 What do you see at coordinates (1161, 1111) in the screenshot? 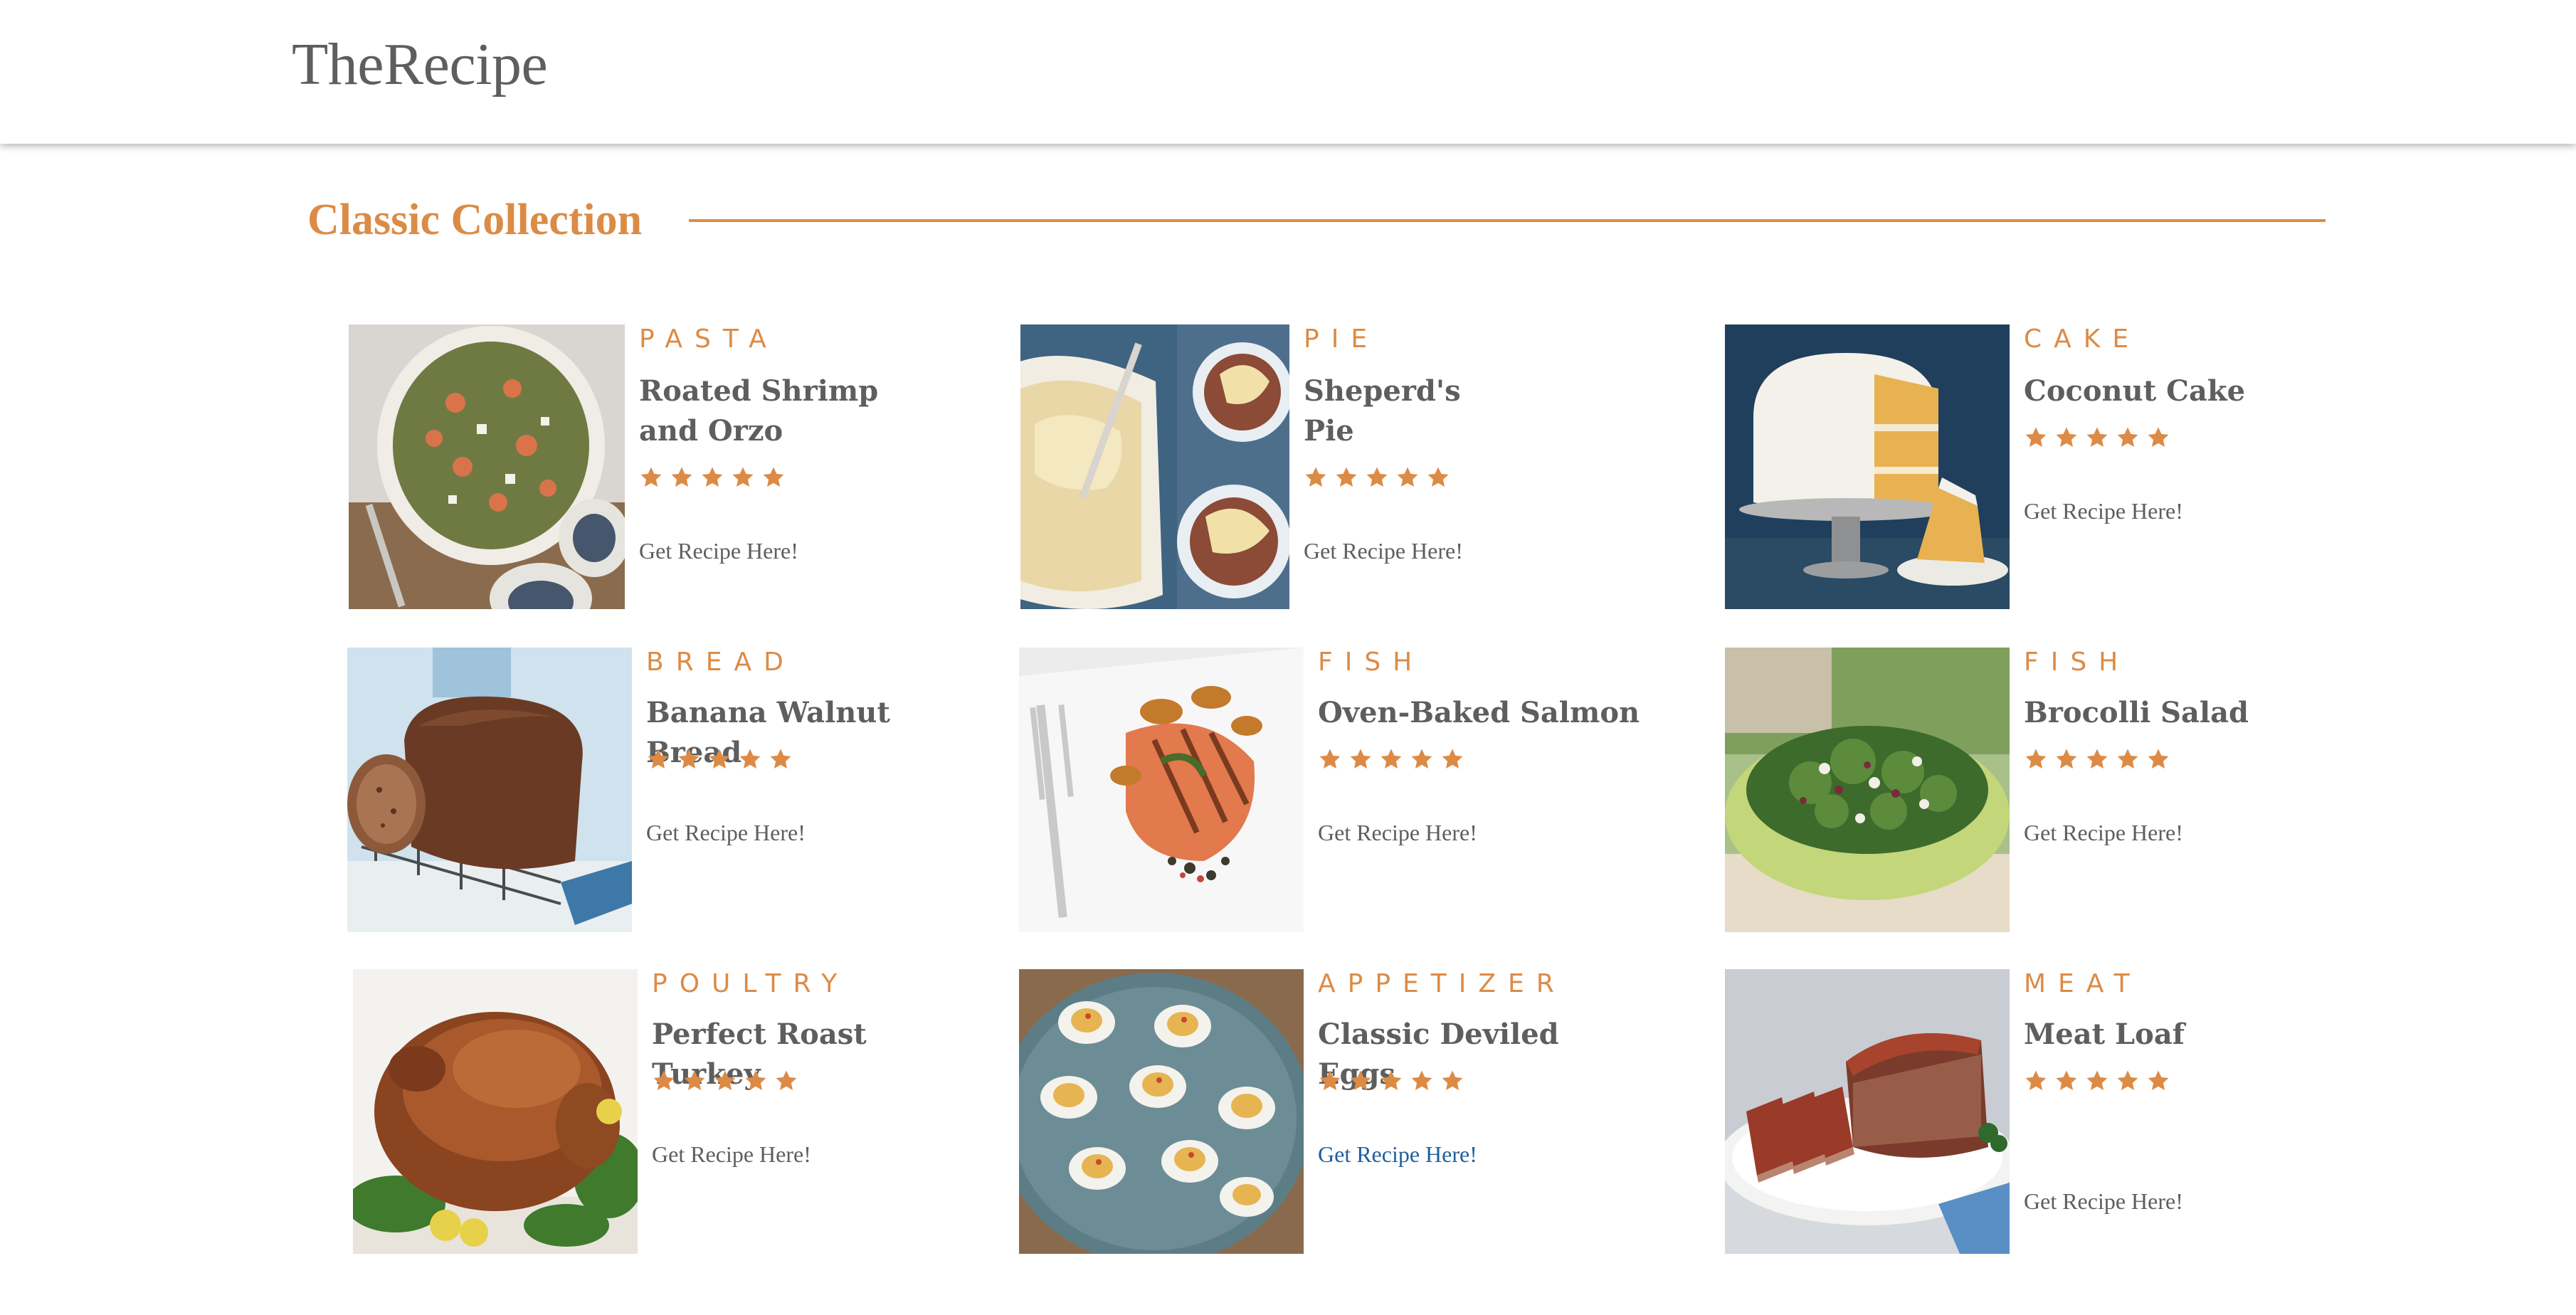
I see `deviled-eggs-photo` at bounding box center [1161, 1111].